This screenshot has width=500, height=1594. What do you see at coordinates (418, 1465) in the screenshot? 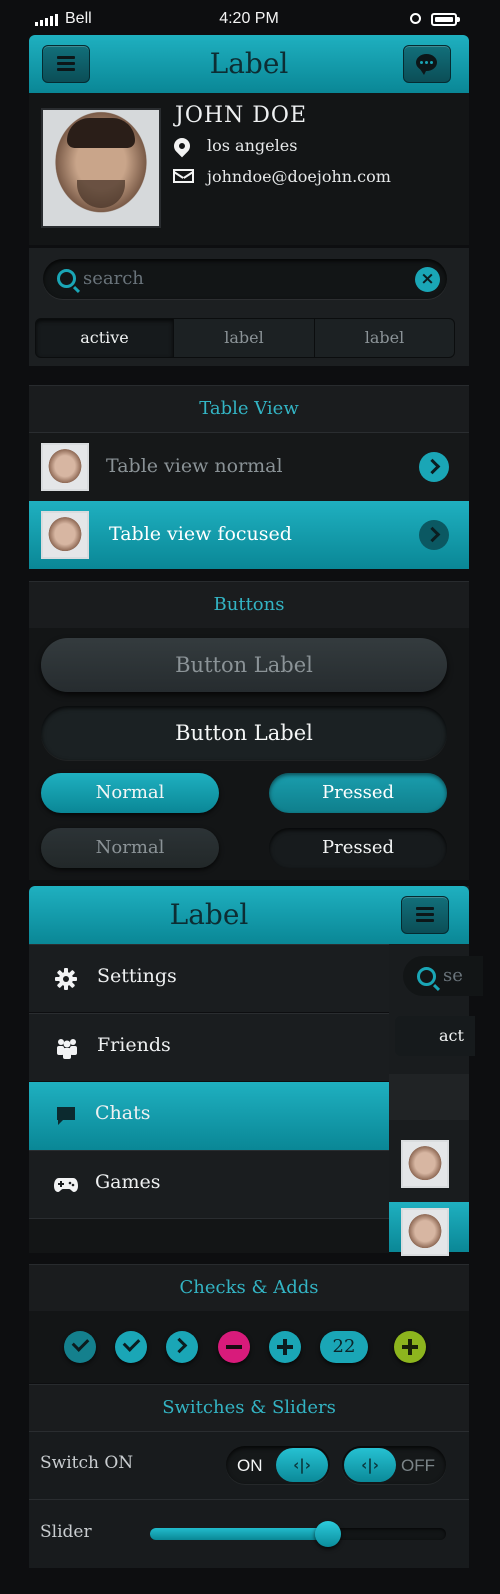
I see `switch-off-text: OFF` at bounding box center [418, 1465].